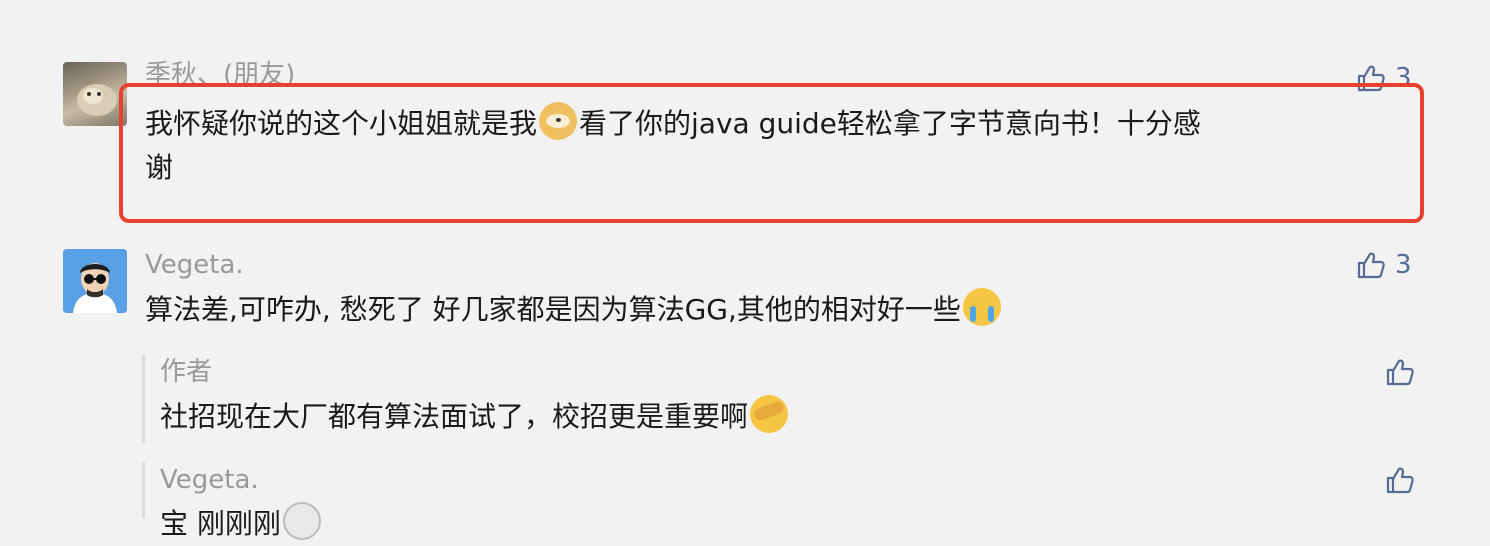 The height and width of the screenshot is (546, 1490). What do you see at coordinates (186, 372) in the screenshot?
I see `reply-username: 作者` at bounding box center [186, 372].